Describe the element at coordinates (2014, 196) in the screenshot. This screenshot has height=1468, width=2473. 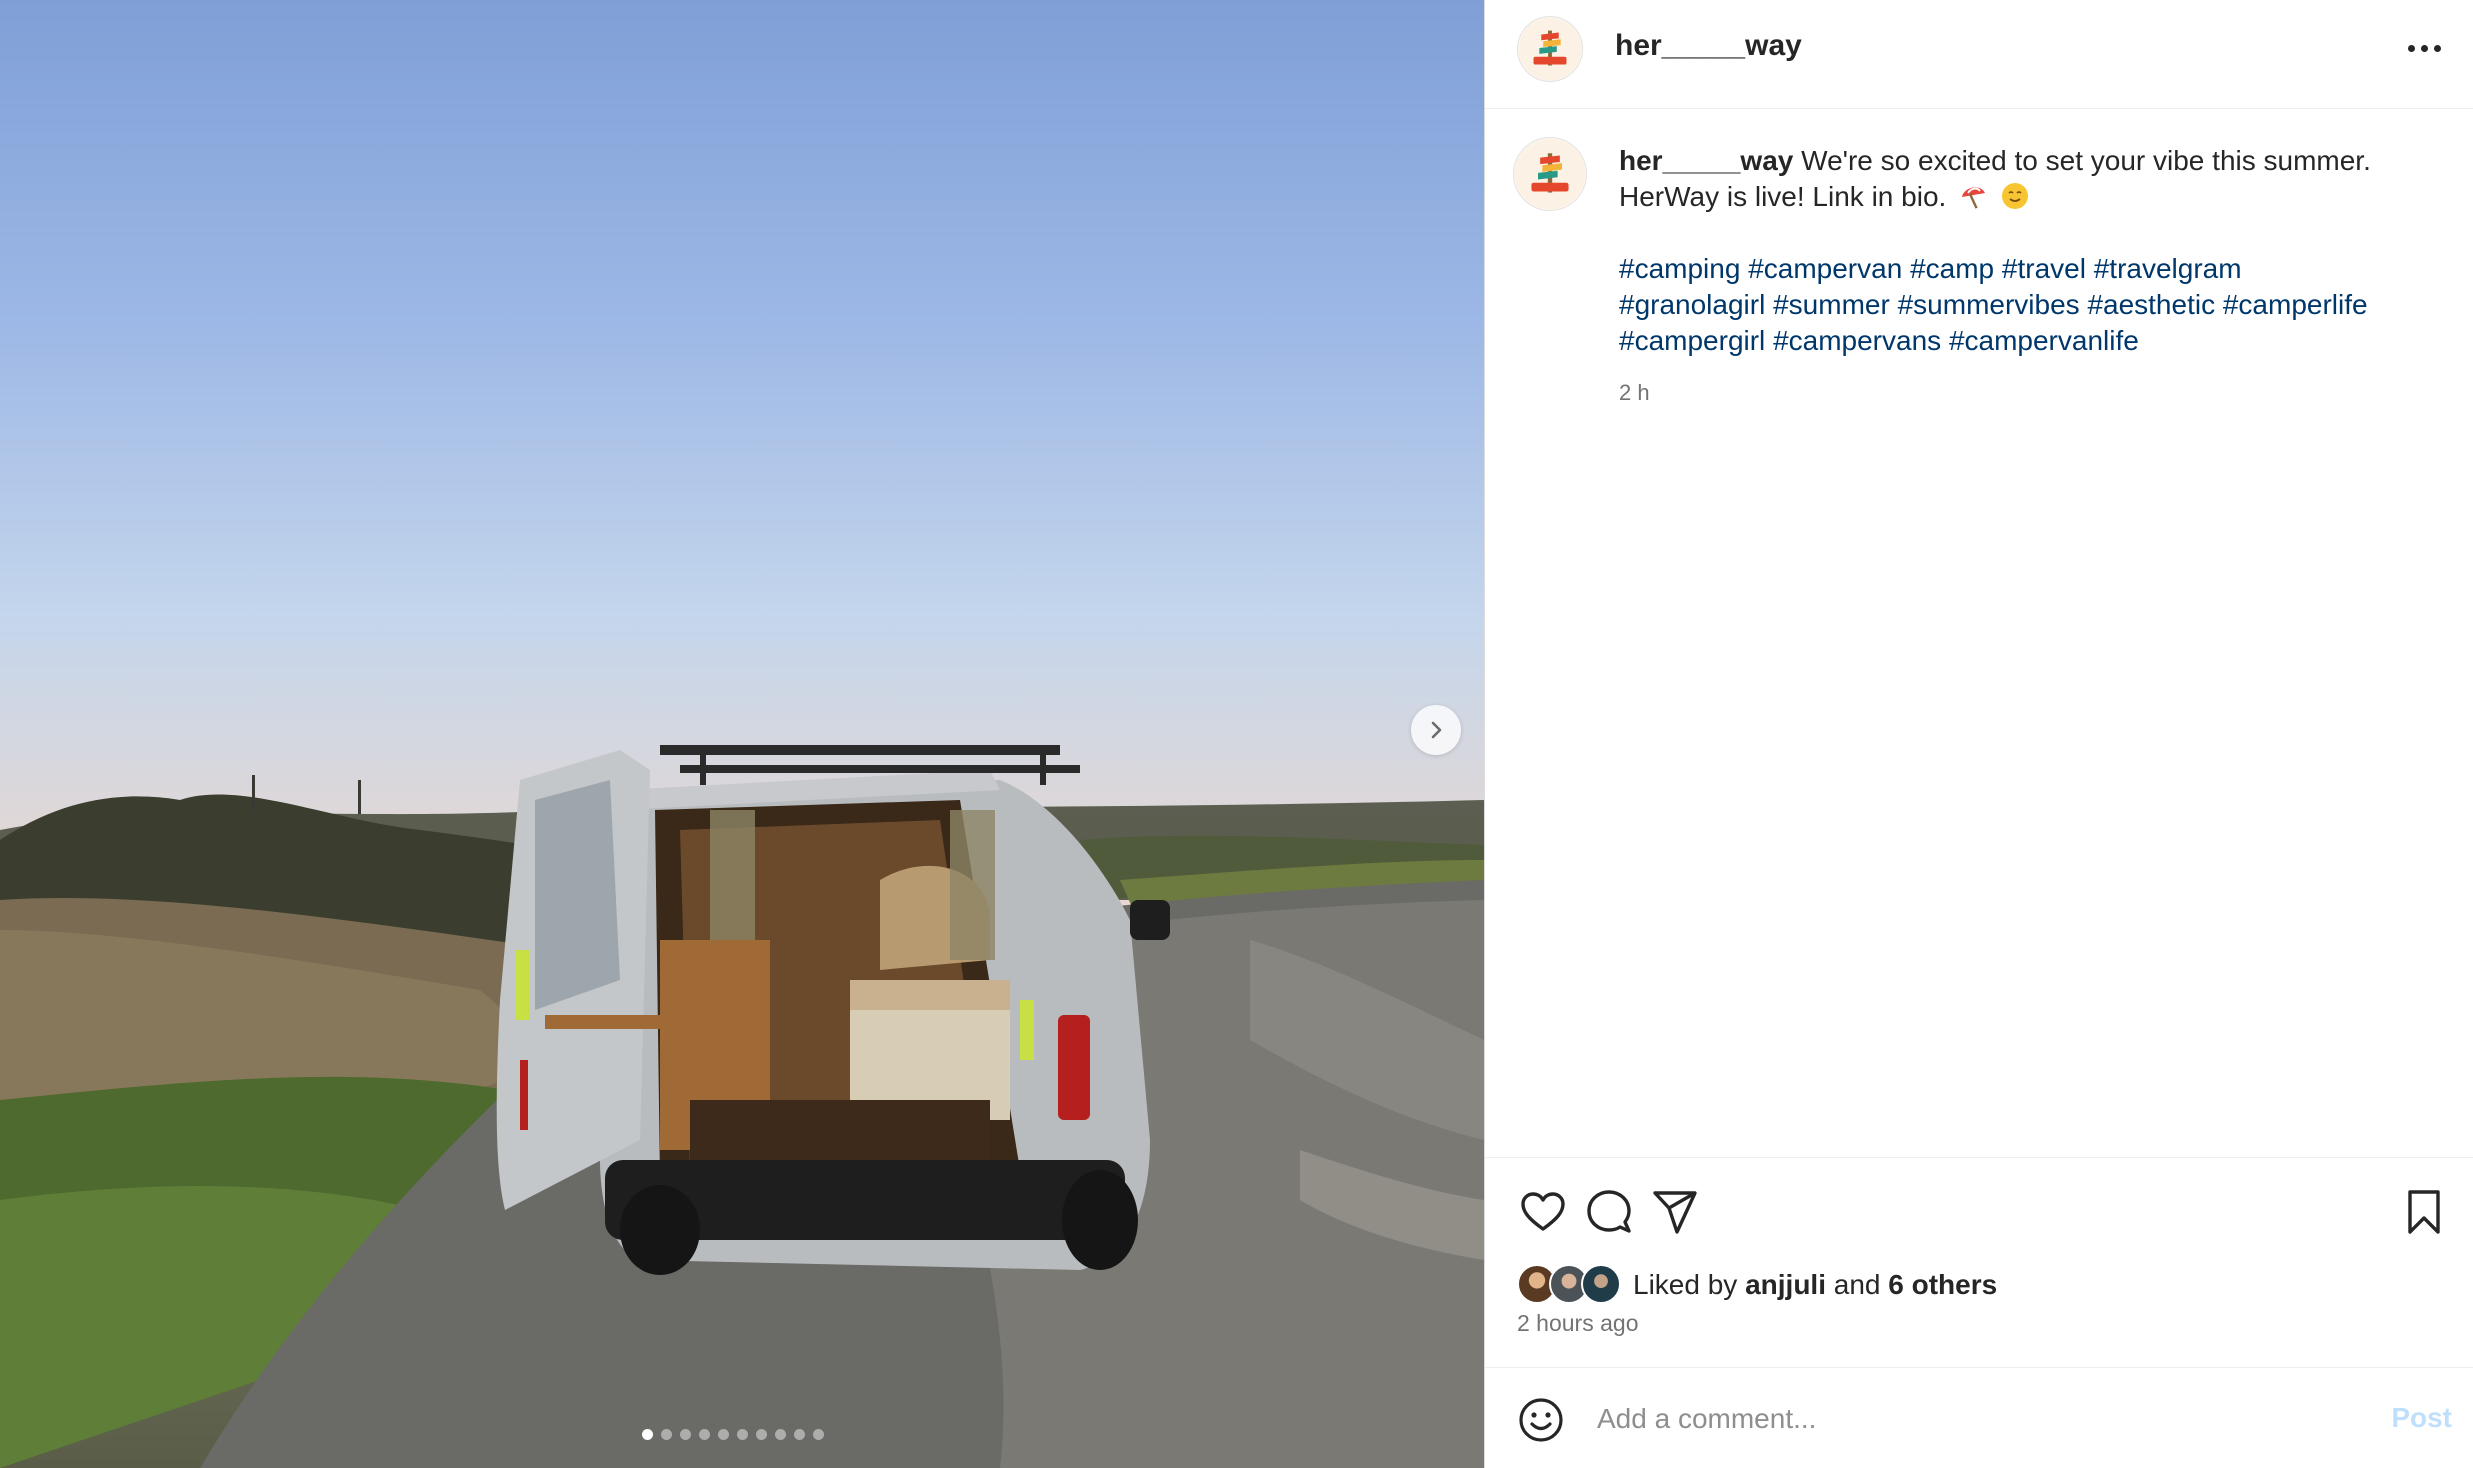
I see `smiling-sun-emoji` at that location.